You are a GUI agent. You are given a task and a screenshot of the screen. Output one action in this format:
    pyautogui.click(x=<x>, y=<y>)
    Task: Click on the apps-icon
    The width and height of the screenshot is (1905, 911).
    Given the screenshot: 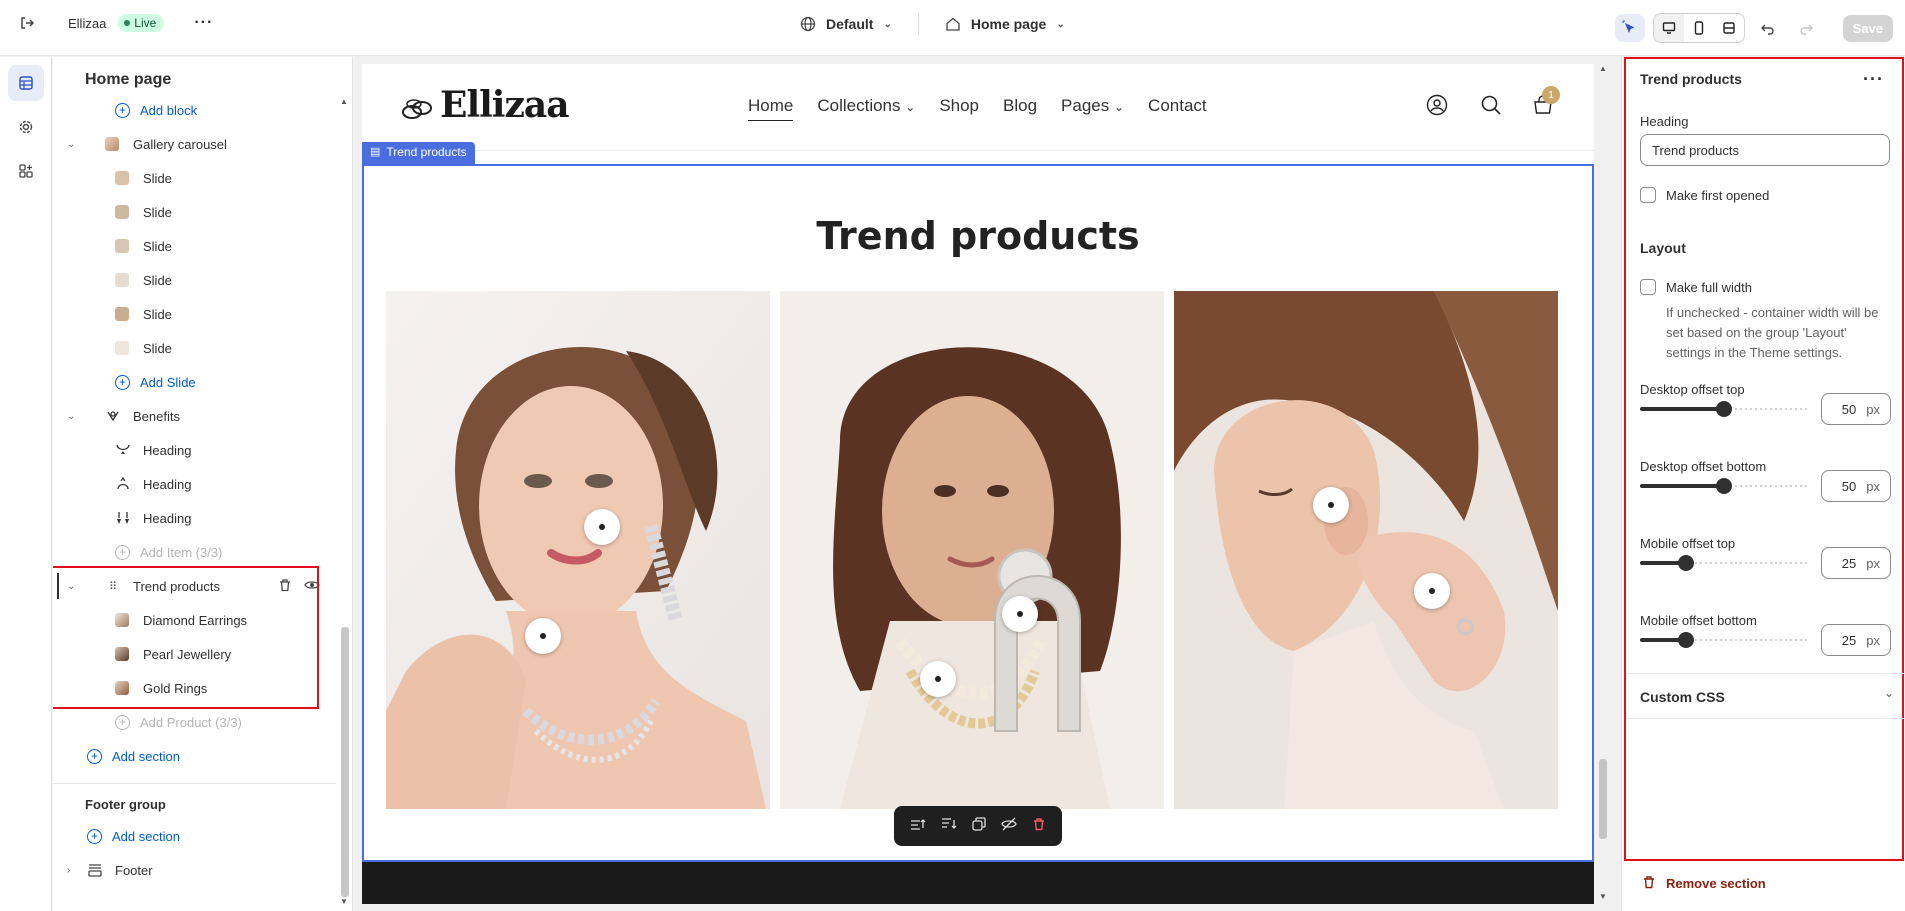 What is the action you would take?
    pyautogui.click(x=26, y=171)
    